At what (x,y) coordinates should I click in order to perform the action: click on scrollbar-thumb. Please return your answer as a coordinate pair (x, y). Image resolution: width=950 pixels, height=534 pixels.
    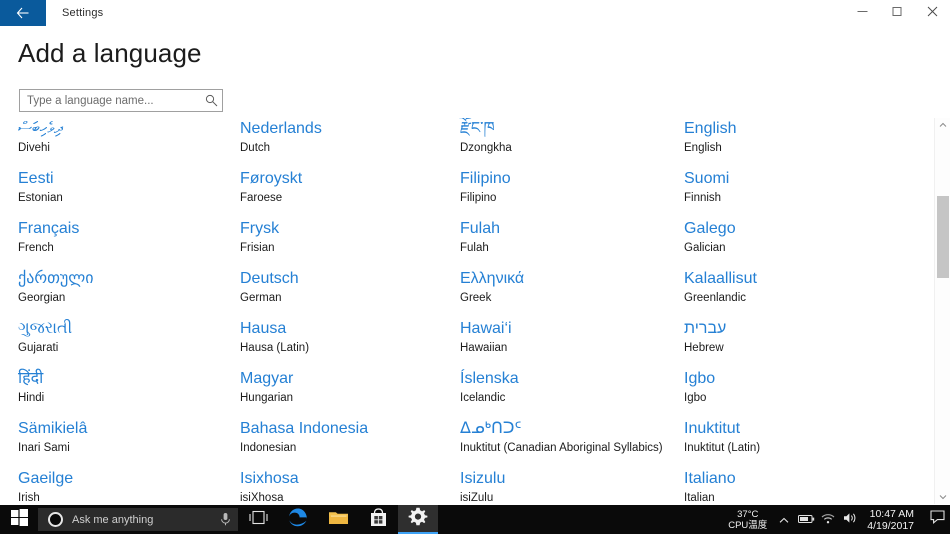
    Looking at the image, I should click on (943, 237).